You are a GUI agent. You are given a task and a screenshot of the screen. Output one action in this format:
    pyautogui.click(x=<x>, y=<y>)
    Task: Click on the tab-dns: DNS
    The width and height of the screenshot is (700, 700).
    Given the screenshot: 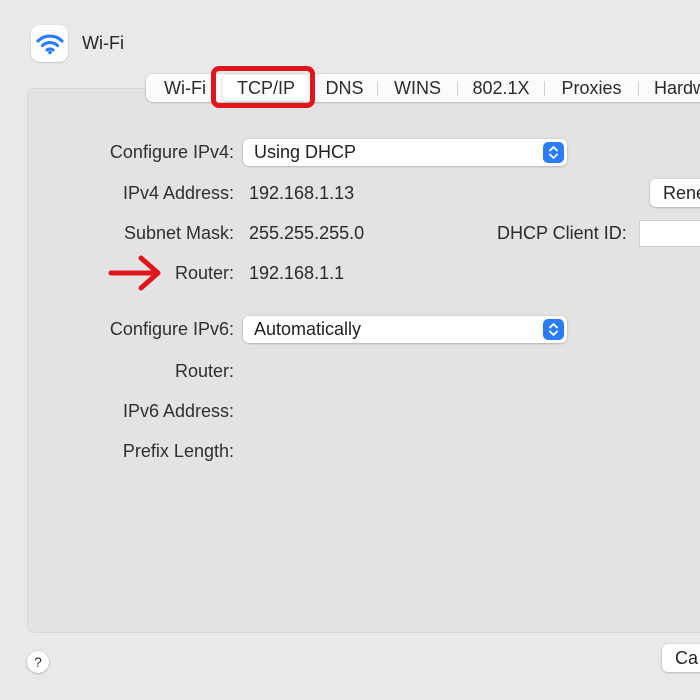 What is the action you would take?
    pyautogui.click(x=344, y=88)
    